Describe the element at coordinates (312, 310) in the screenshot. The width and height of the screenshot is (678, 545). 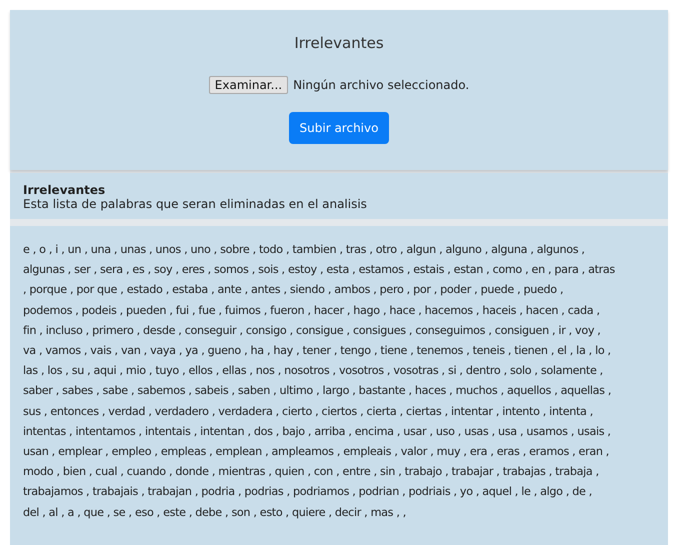
I see `word-list-line: podemos , podeis , pueden , fui , fue , fuimos , fueron , hacer , hago , hace , hacemos , haceis , hacen , cada ,` at that location.